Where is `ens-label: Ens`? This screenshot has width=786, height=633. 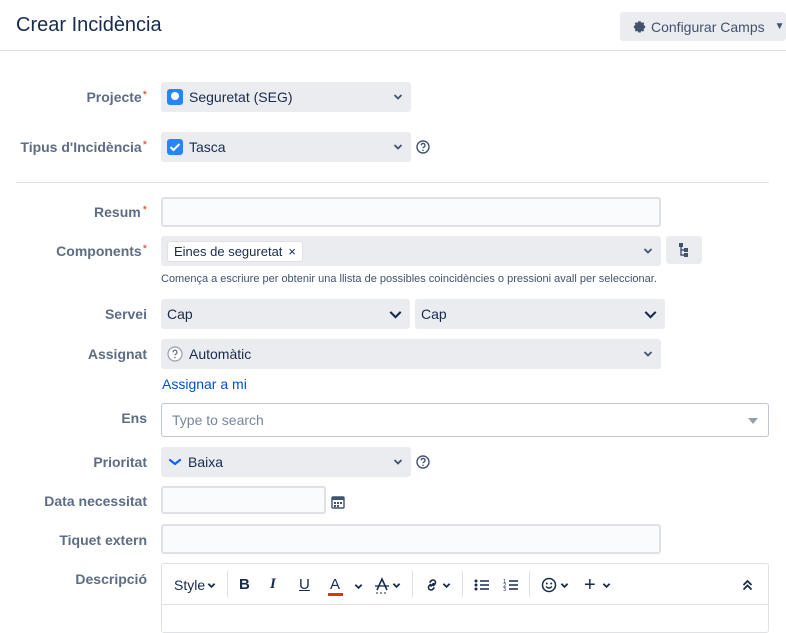 ens-label: Ens is located at coordinates (134, 418).